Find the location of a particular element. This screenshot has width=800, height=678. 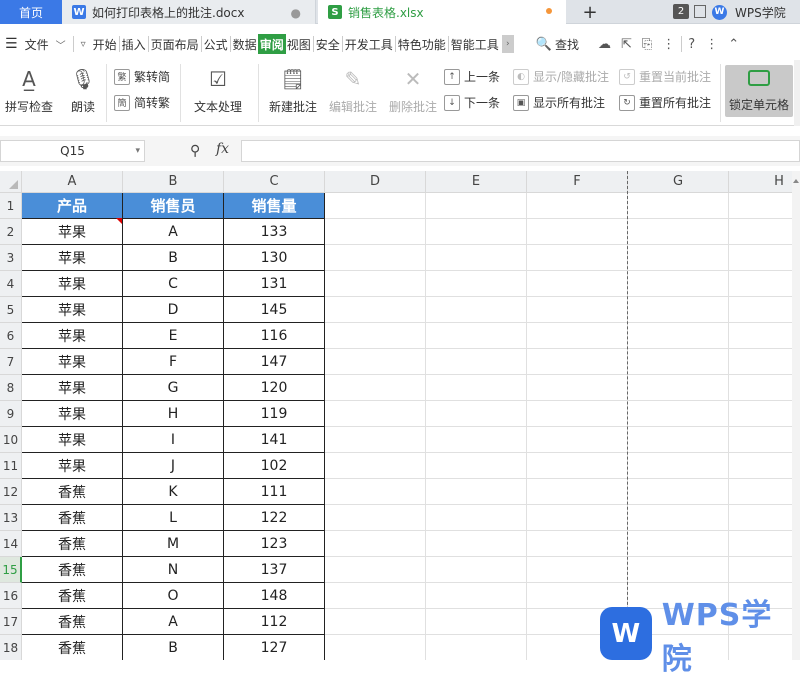

share-icon: ⇱ is located at coordinates (626, 44).